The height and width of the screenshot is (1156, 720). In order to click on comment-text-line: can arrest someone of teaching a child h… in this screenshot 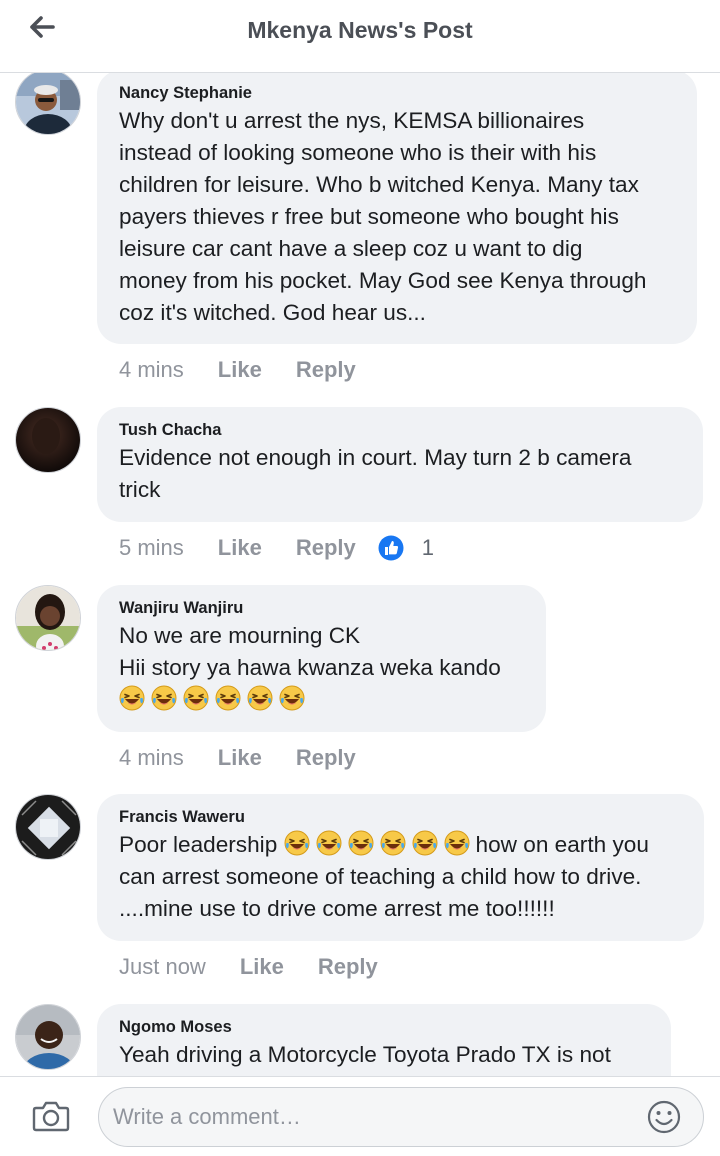, I will do `click(380, 876)`.